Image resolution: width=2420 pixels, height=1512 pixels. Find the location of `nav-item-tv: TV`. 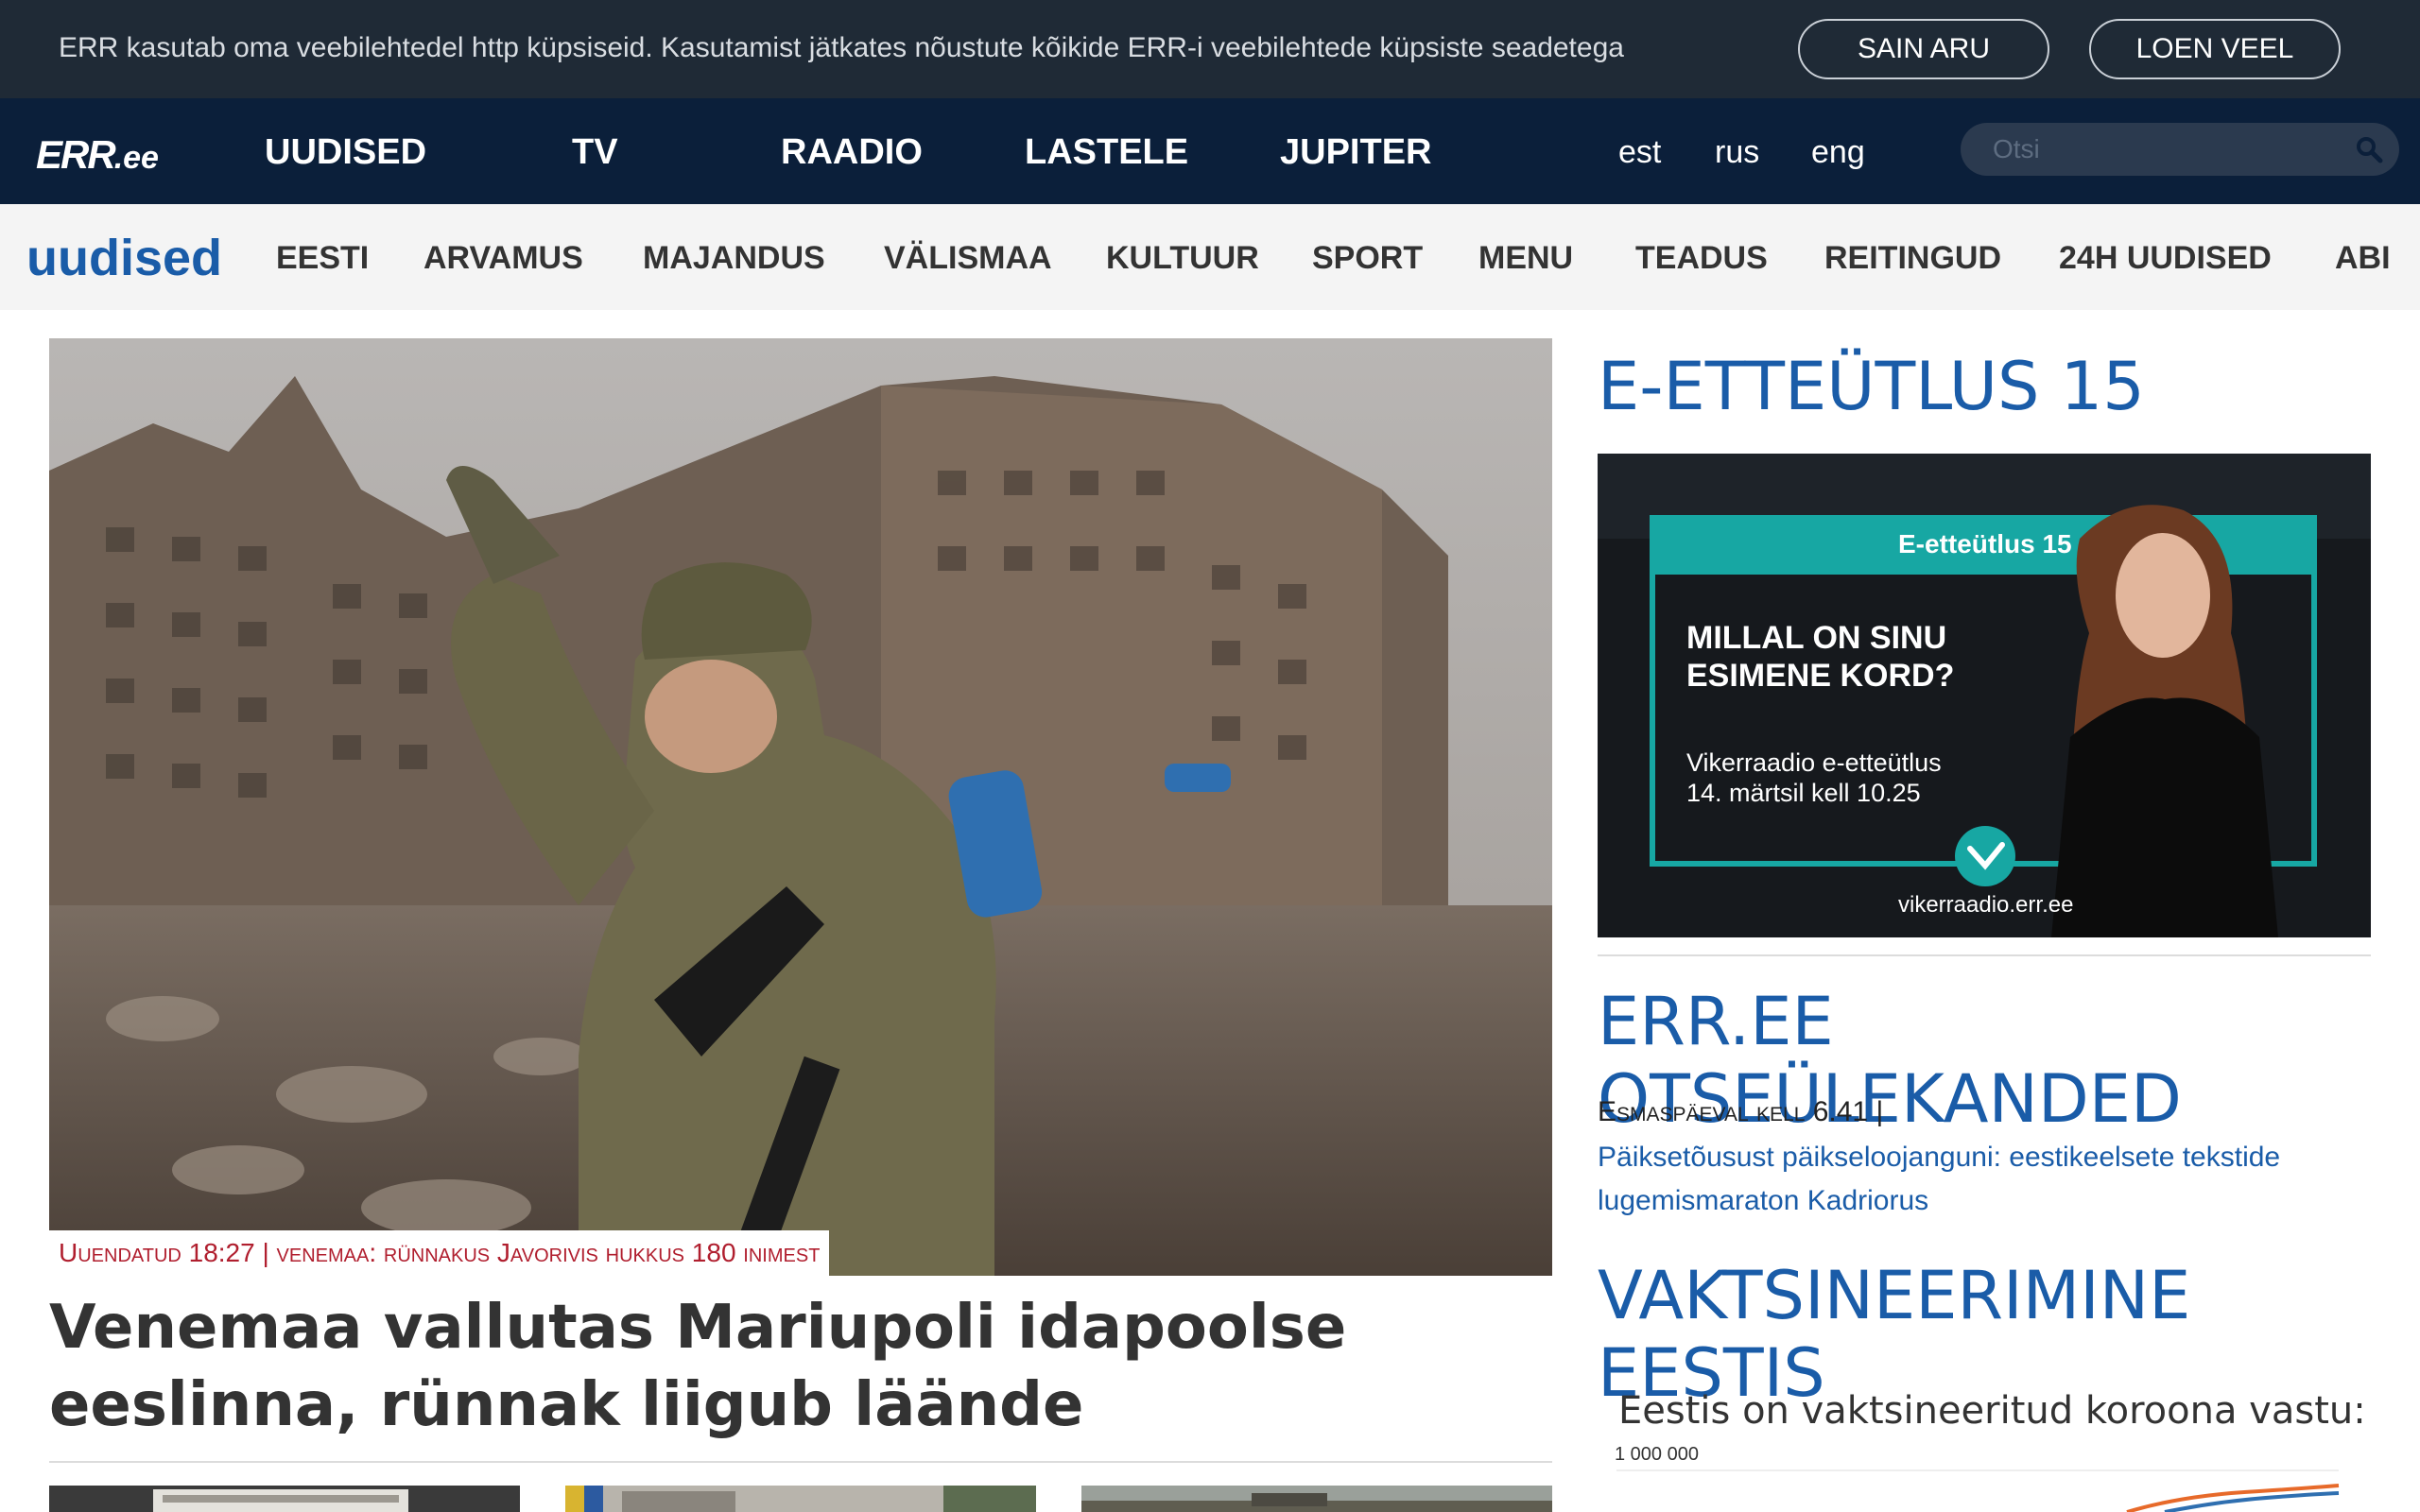

nav-item-tv: TV is located at coordinates (595, 152).